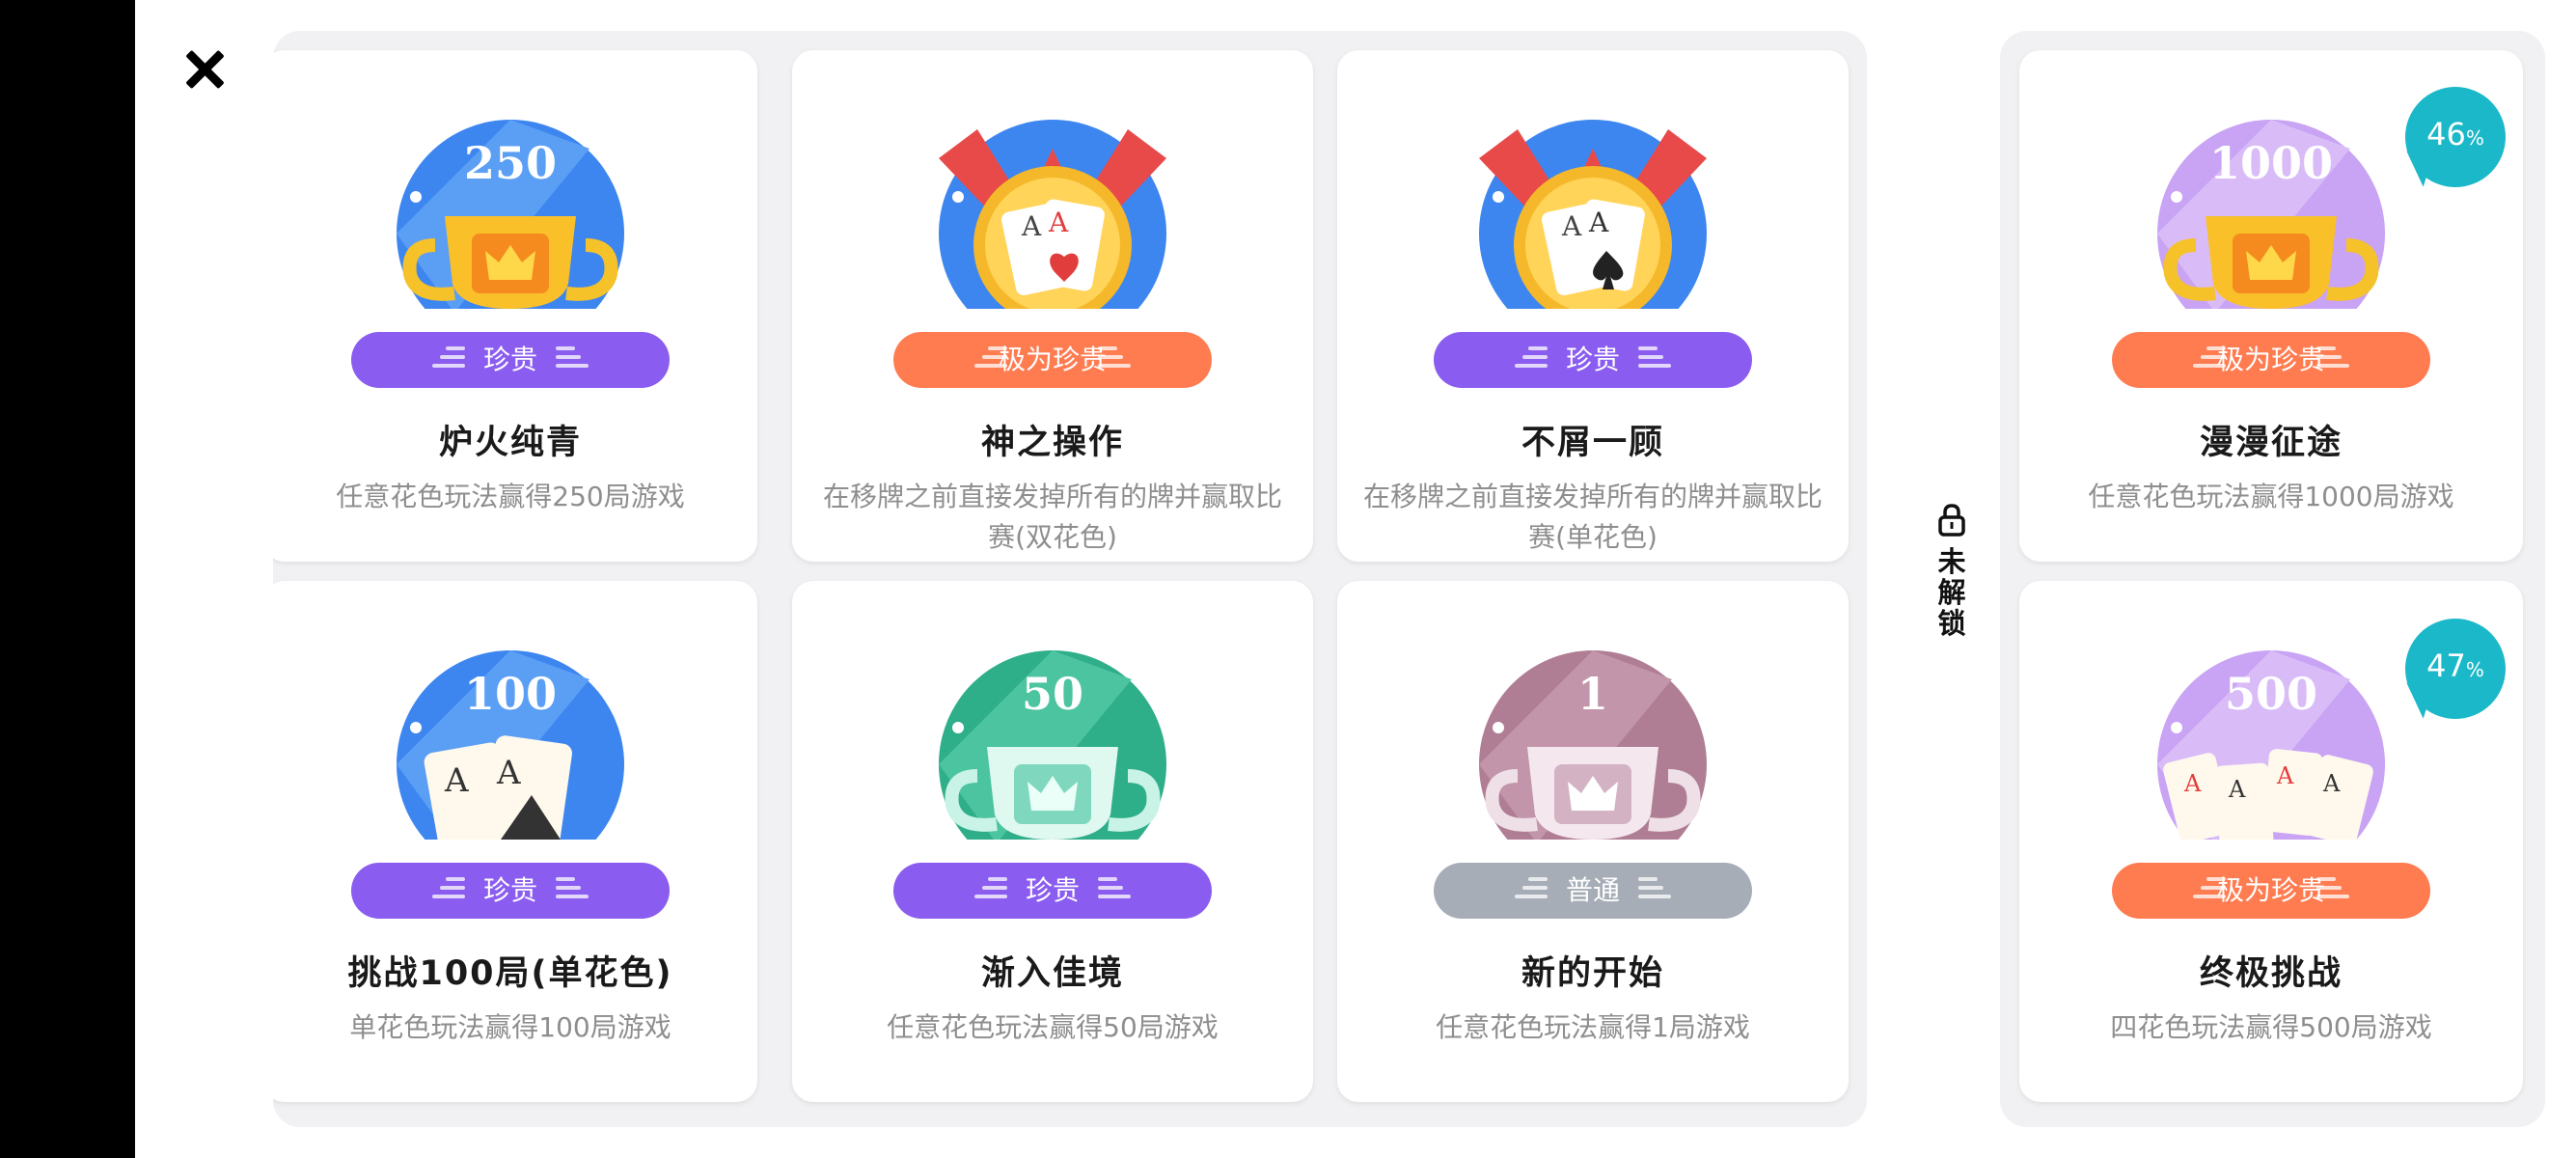 The width and height of the screenshot is (2576, 1158). I want to click on achievement-card: A A 极为珍贵 神之操作 在移牌之前直接发掉所有的牌并赢取比赛(双花色), so click(1052, 306).